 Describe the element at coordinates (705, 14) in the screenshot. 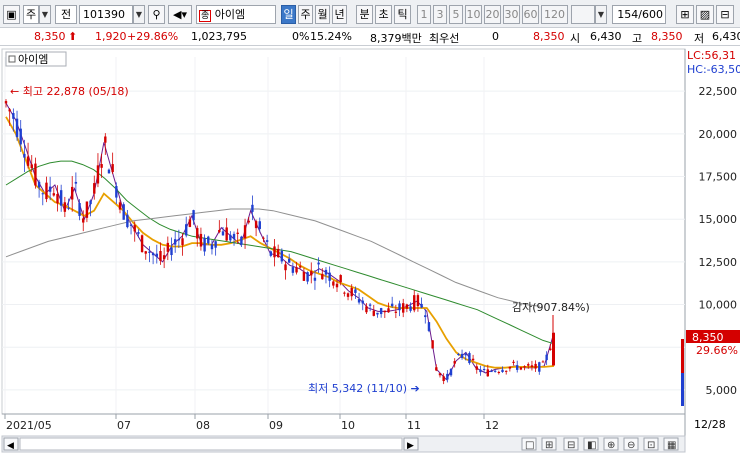

I see `chart-icon: ▨` at that location.